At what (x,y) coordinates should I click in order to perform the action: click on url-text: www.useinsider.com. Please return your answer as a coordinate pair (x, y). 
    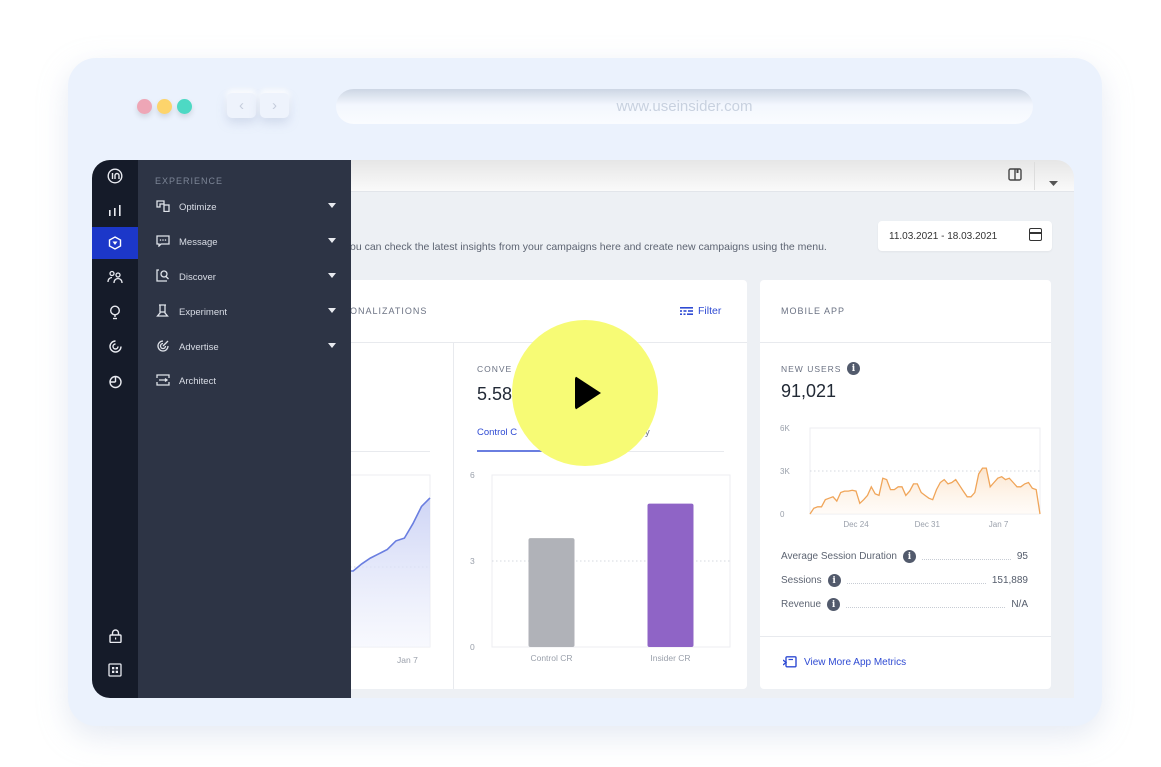
    Looking at the image, I should click on (684, 106).